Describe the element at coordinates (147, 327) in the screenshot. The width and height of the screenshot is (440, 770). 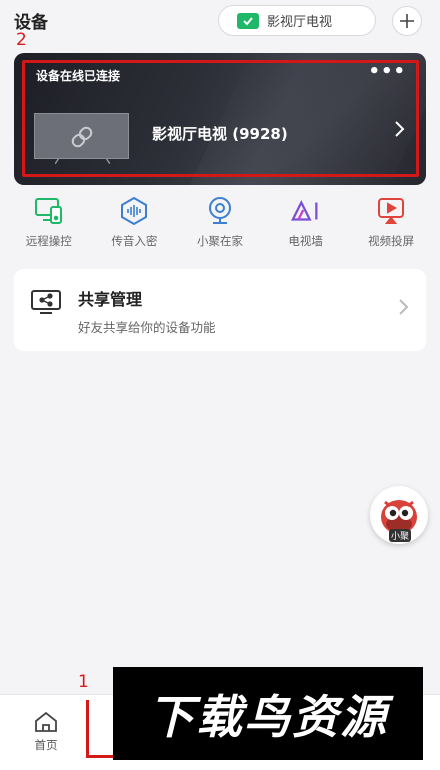
I see `share-subtitle: 好友共享给你的设备功能` at that location.